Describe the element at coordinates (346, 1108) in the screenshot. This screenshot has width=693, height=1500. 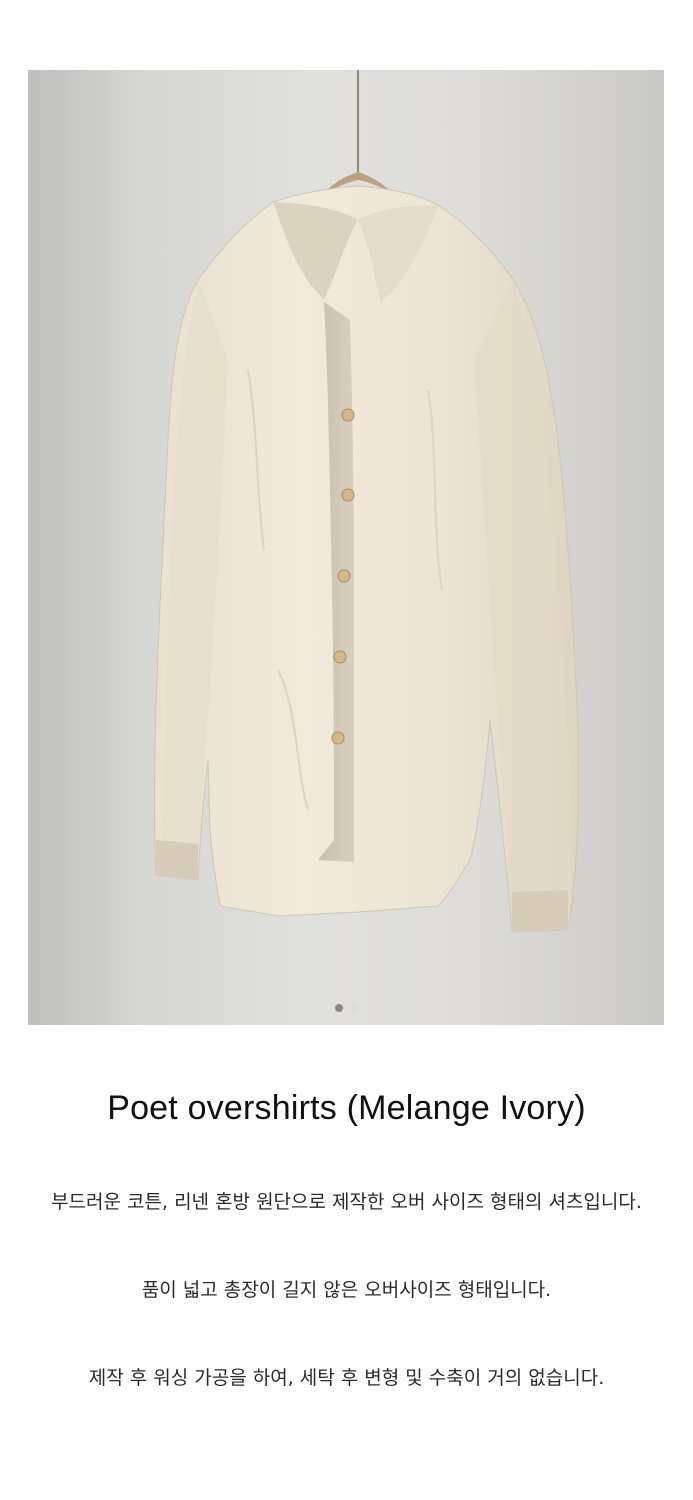
I see `product-title: Poet overshirts (Melange Ivory)` at that location.